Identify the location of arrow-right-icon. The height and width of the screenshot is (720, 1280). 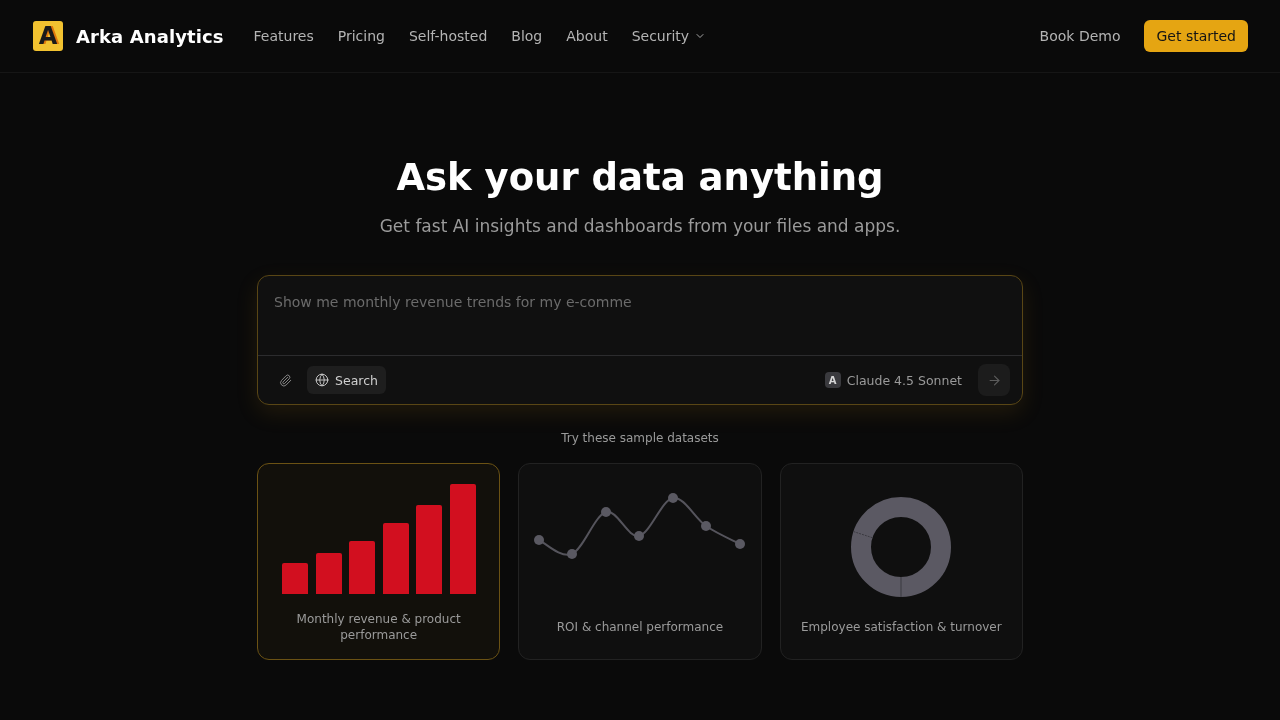
(994, 380).